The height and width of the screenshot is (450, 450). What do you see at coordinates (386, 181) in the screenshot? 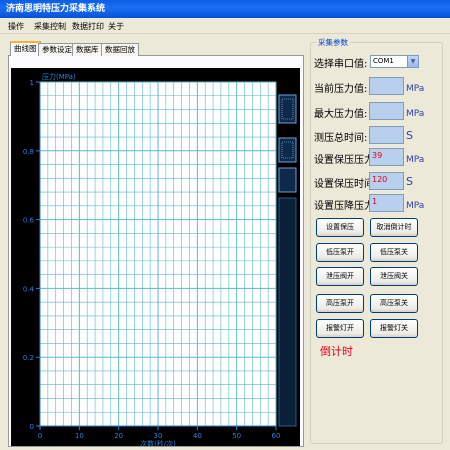
I see `hold-time-input: 120` at bounding box center [386, 181].